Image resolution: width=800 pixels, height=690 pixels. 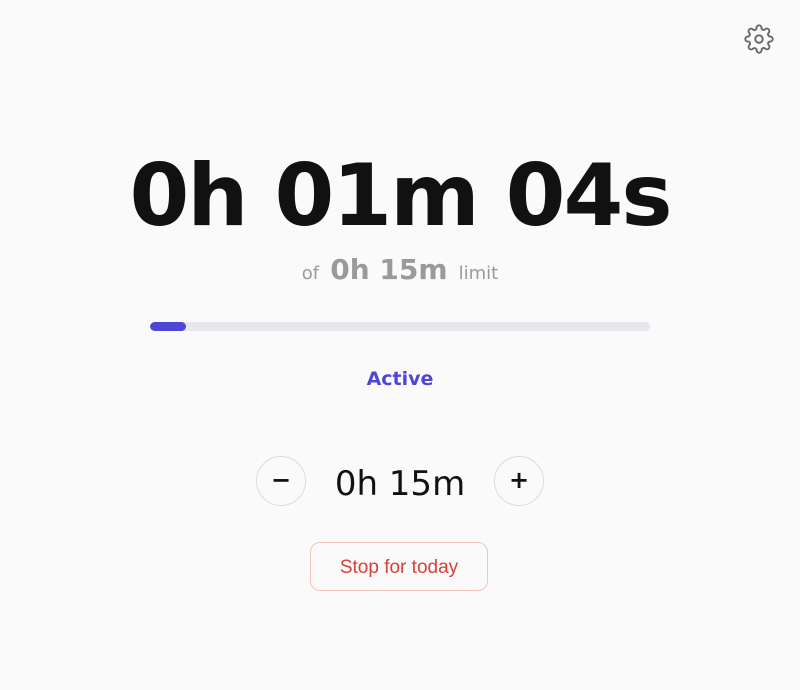 What do you see at coordinates (400, 379) in the screenshot?
I see `status-label: Active` at bounding box center [400, 379].